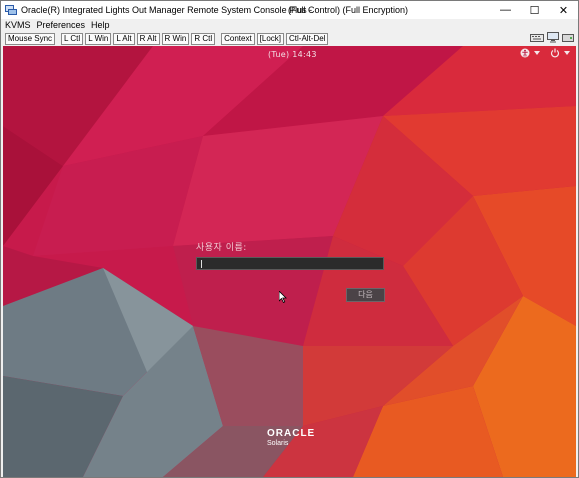 The width and height of the screenshot is (579, 478). I want to click on close-button: ✕, so click(563, 10).